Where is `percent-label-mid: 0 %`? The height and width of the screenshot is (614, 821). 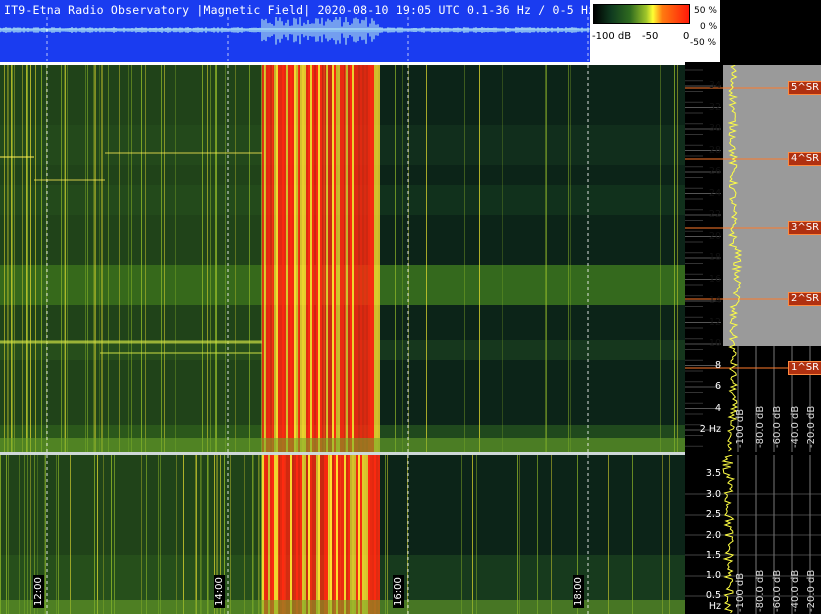 percent-label-mid: 0 % is located at coordinates (709, 27).